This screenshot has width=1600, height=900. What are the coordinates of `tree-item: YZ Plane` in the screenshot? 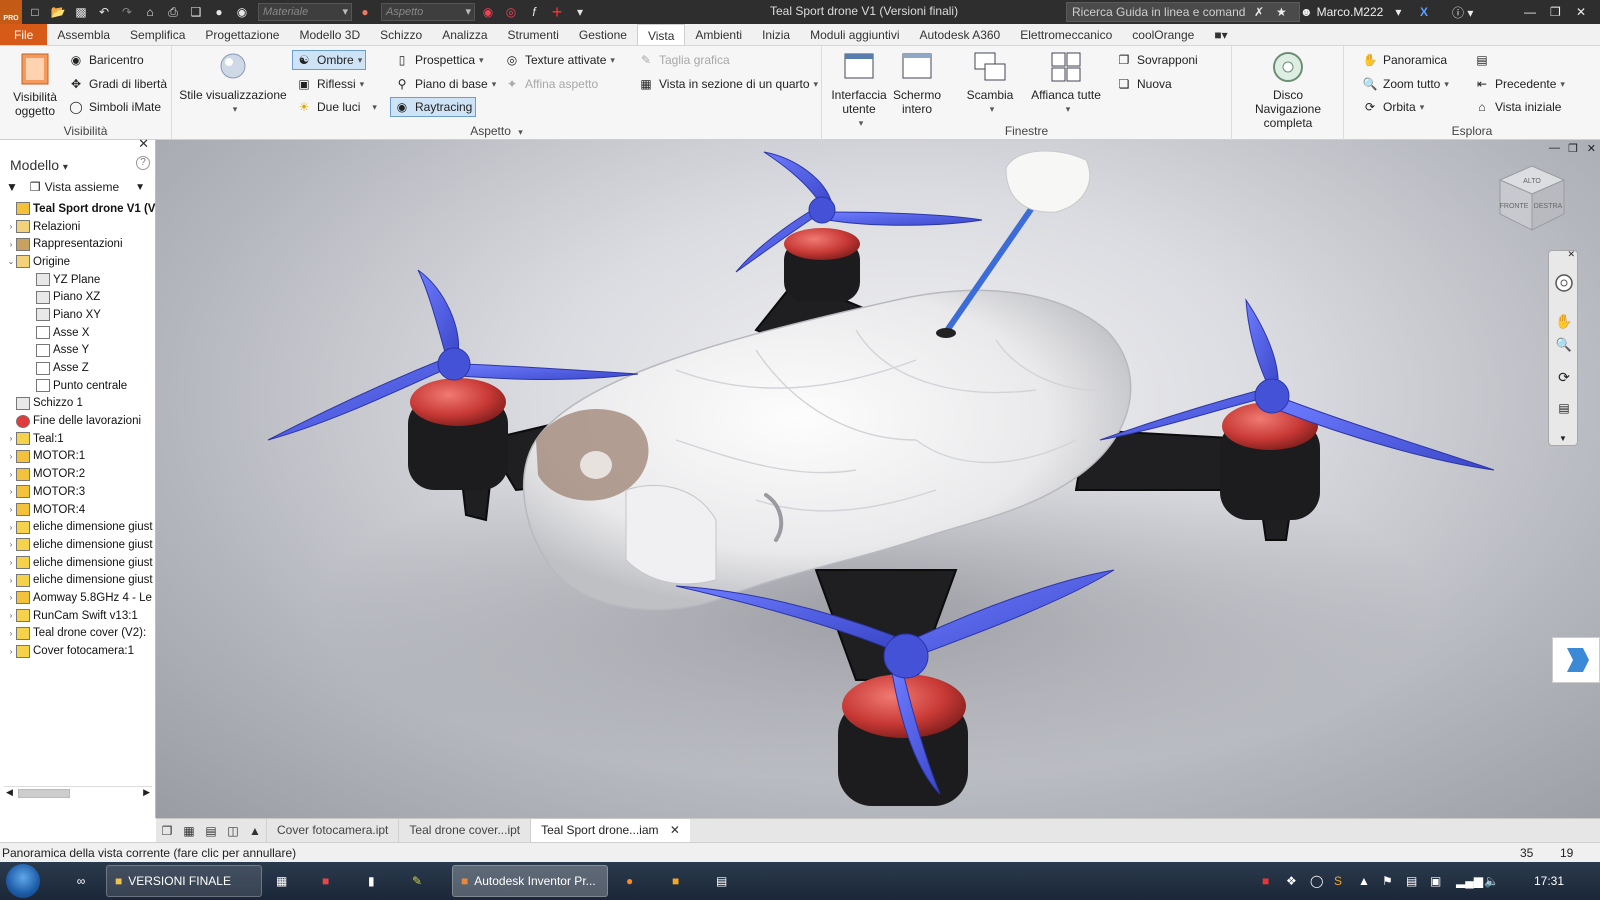 It's located at (78, 280).